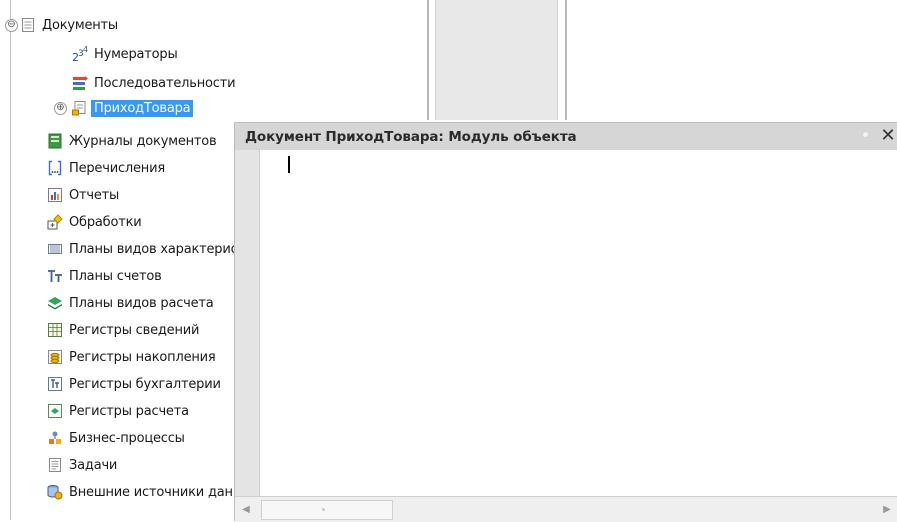  I want to click on tree-item-accounting-registers: Регистры бухгалтерии, so click(134, 384).